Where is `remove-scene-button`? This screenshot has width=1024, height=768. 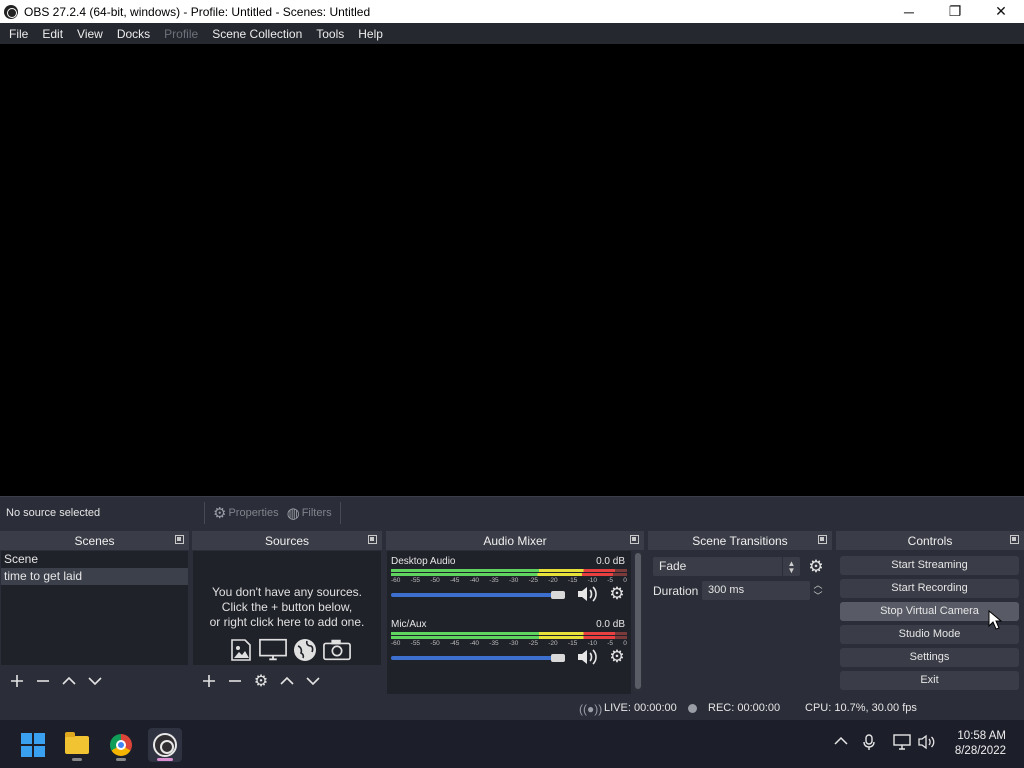 remove-scene-button is located at coordinates (43, 681).